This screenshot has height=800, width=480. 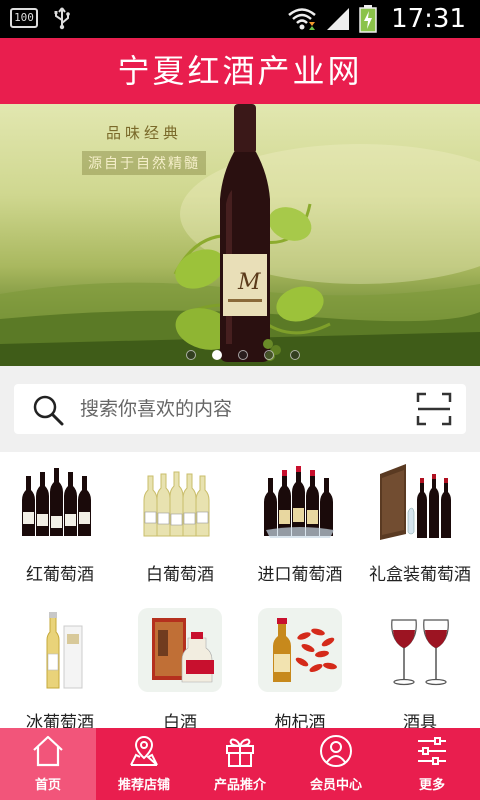 I want to click on nav-recommended-shops: 推荐店铺, so click(x=144, y=764).